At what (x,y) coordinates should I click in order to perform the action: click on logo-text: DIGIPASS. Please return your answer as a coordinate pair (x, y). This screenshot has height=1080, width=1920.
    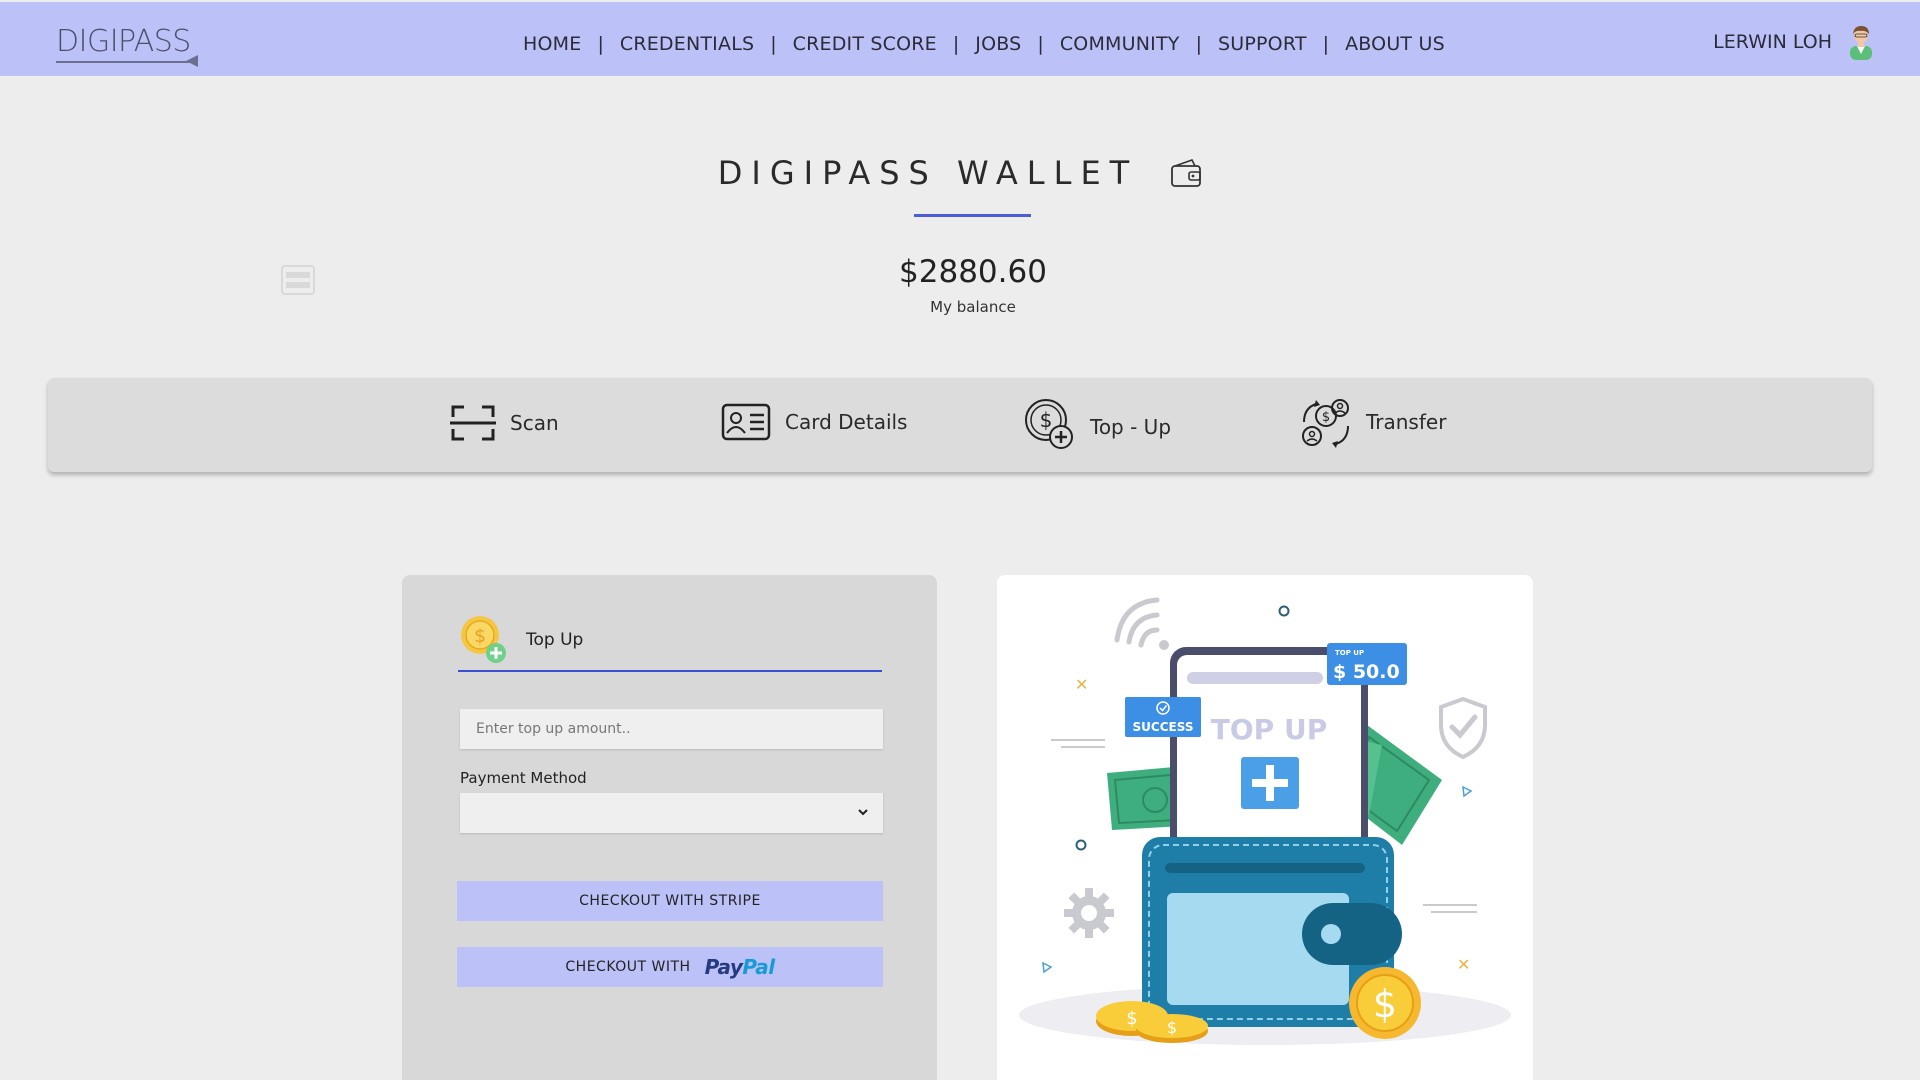
    Looking at the image, I should click on (123, 41).